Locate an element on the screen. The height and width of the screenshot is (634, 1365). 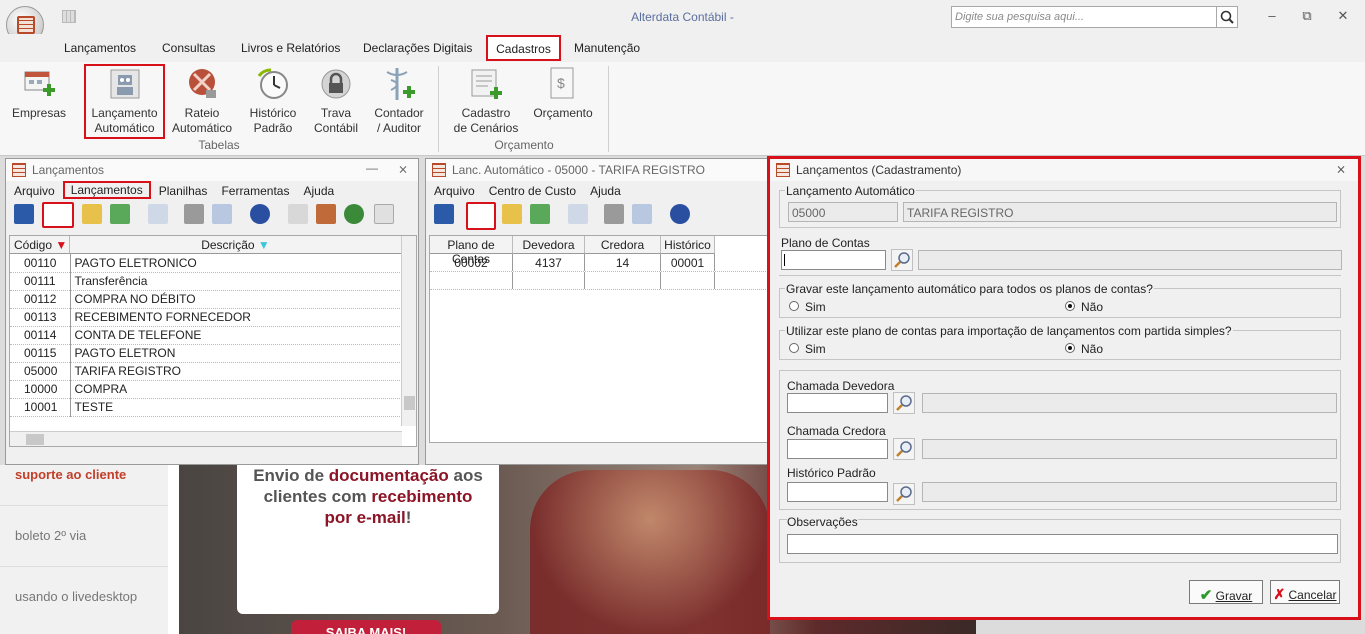
rateio-automatico-button: Rateio Automático is located at coordinates (202, 101).